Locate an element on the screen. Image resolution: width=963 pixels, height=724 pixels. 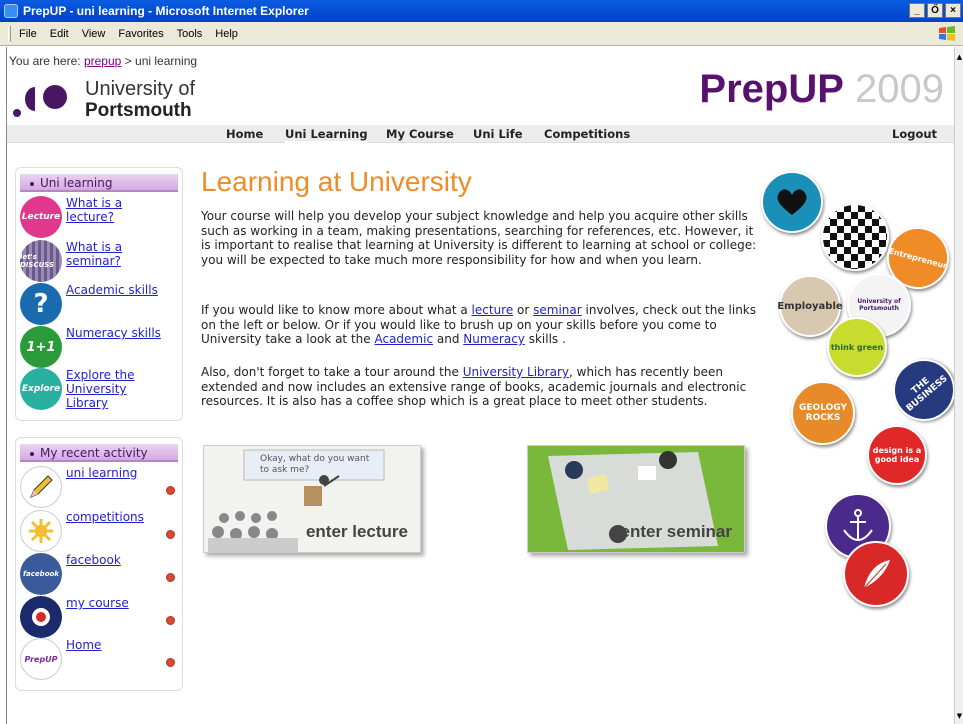
facebook-icon: facebook is located at coordinates (41, 574).